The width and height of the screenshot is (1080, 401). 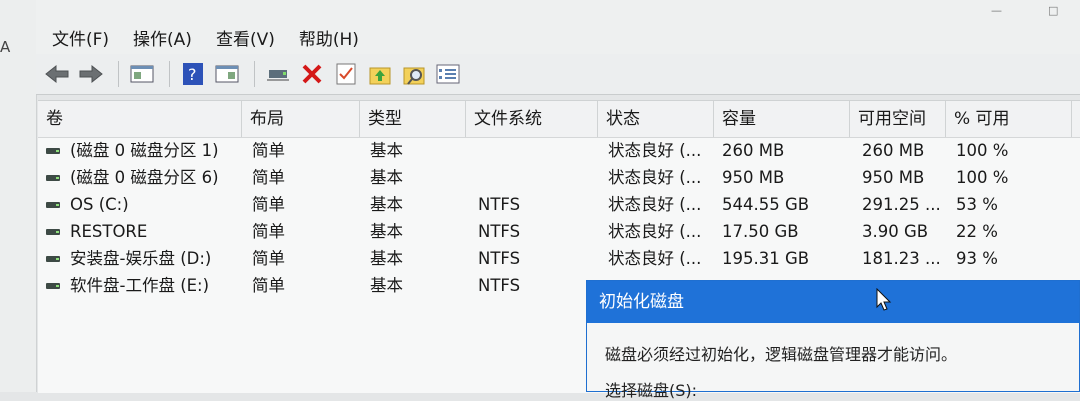 I want to click on column-header-row: 卷 布局 类型 文件系统 状态 容量 可用空间 % 可用, so click(x=559, y=119).